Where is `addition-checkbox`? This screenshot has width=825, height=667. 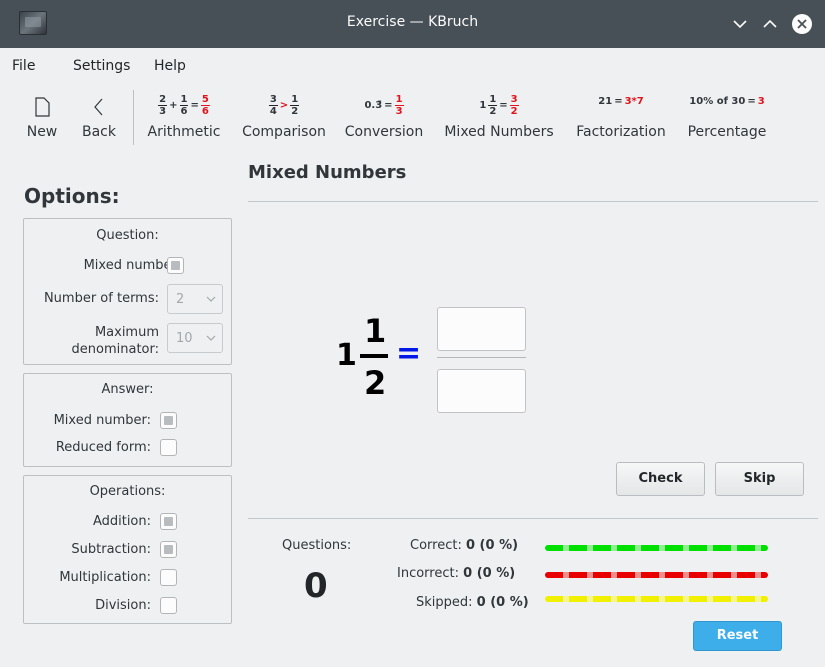 addition-checkbox is located at coordinates (168, 521).